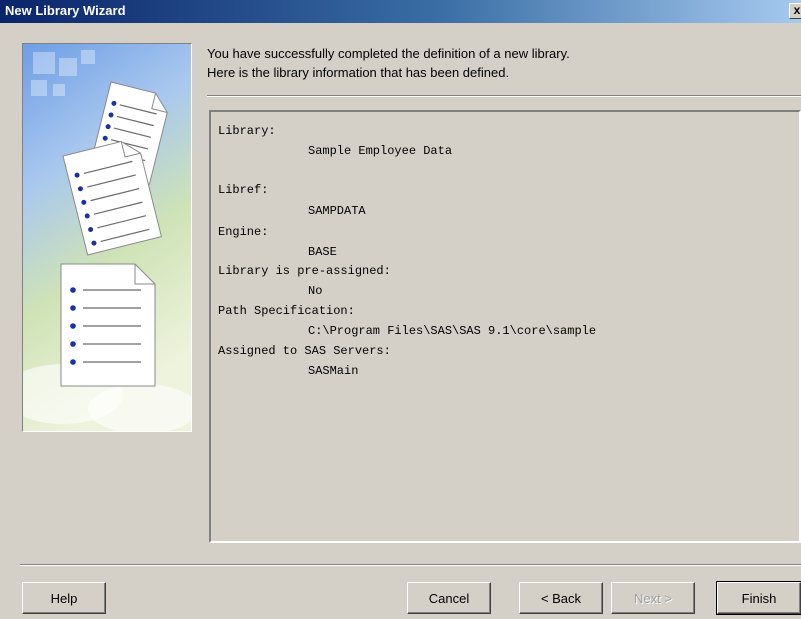 The width and height of the screenshot is (801, 619). I want to click on help-button: Help, so click(64, 598).